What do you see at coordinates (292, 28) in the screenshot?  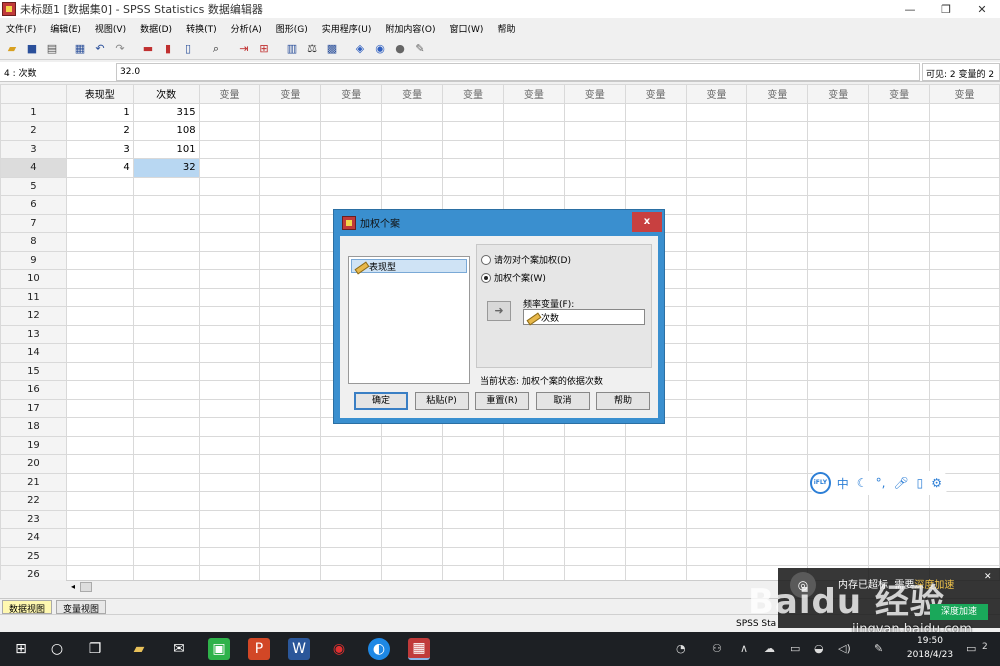 I see `menu-graphs: 图形(G)` at bounding box center [292, 28].